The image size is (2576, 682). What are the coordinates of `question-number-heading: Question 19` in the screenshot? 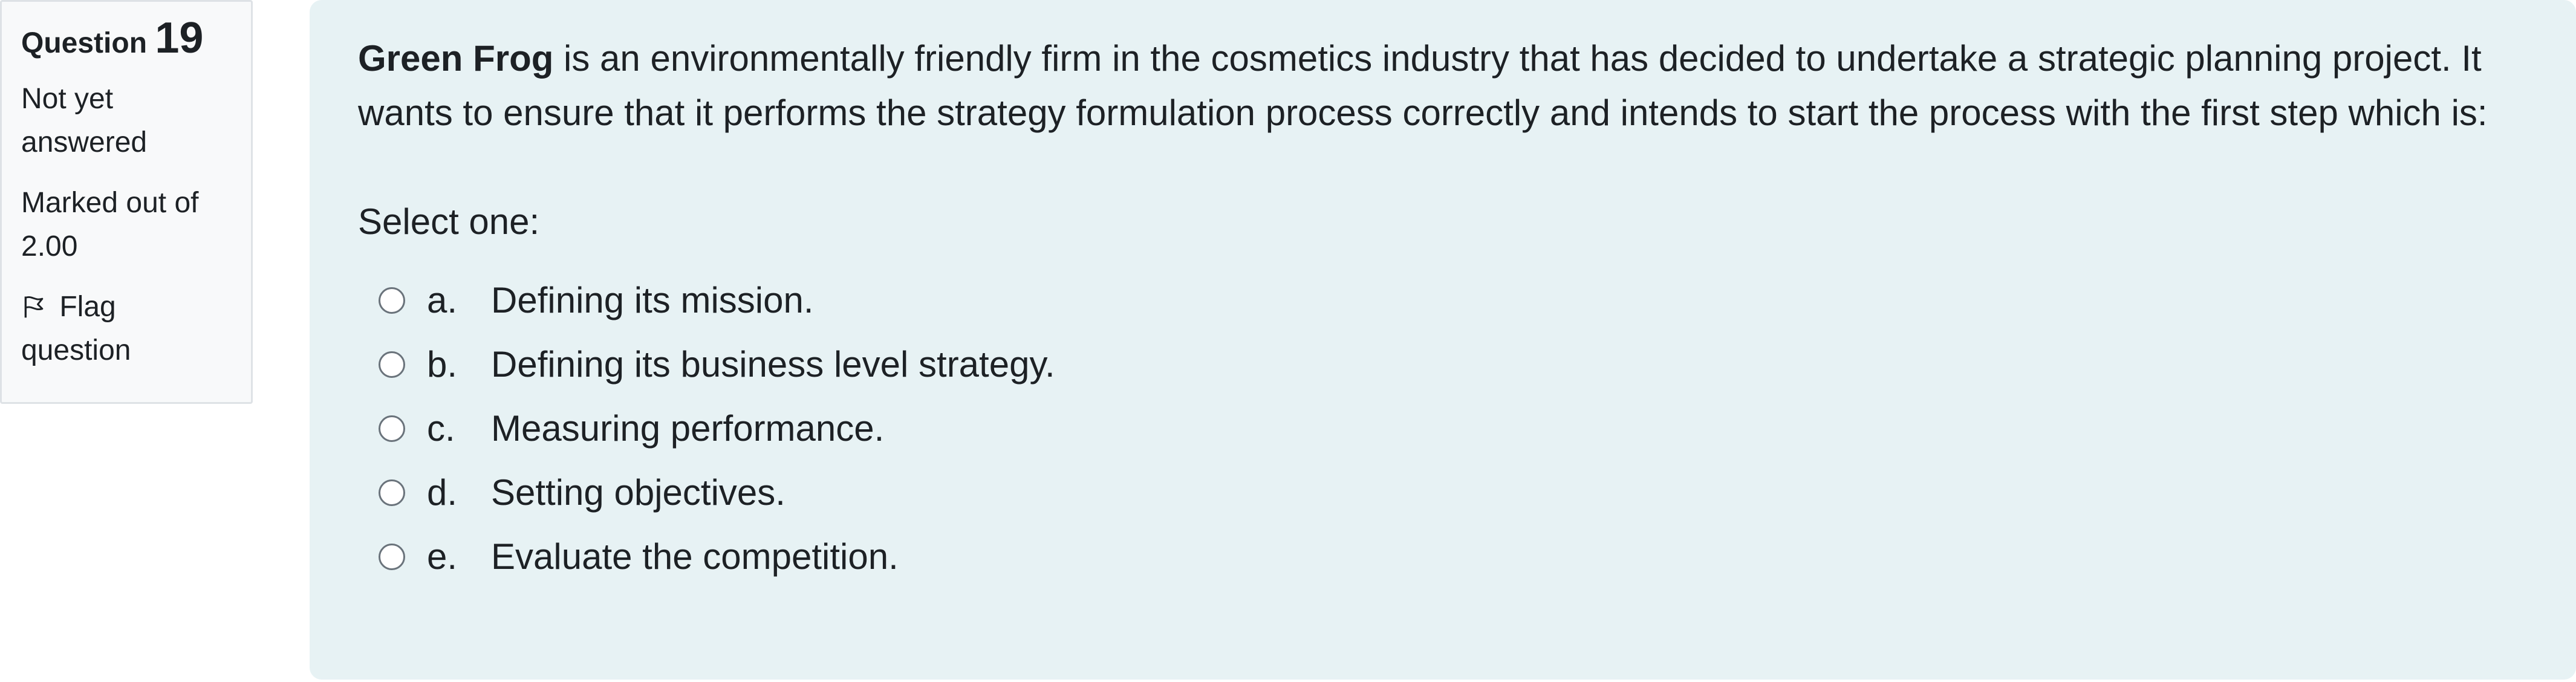 It's located at (127, 40).